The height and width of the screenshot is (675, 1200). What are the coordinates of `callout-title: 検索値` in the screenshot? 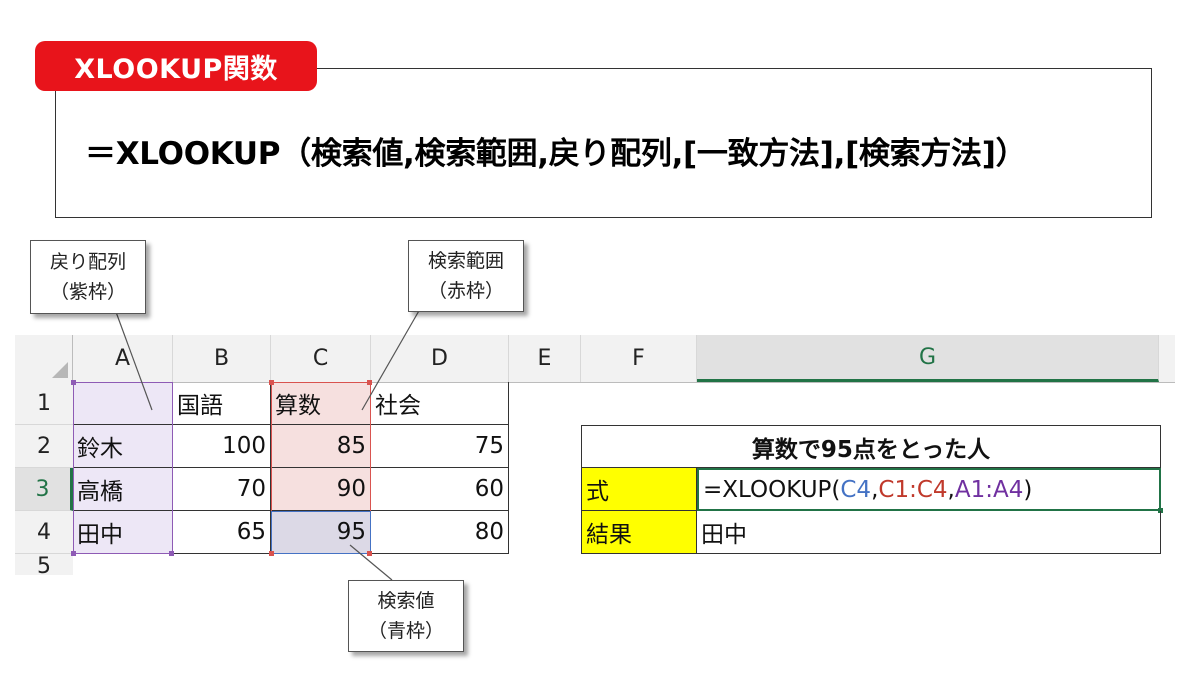 It's located at (406, 601).